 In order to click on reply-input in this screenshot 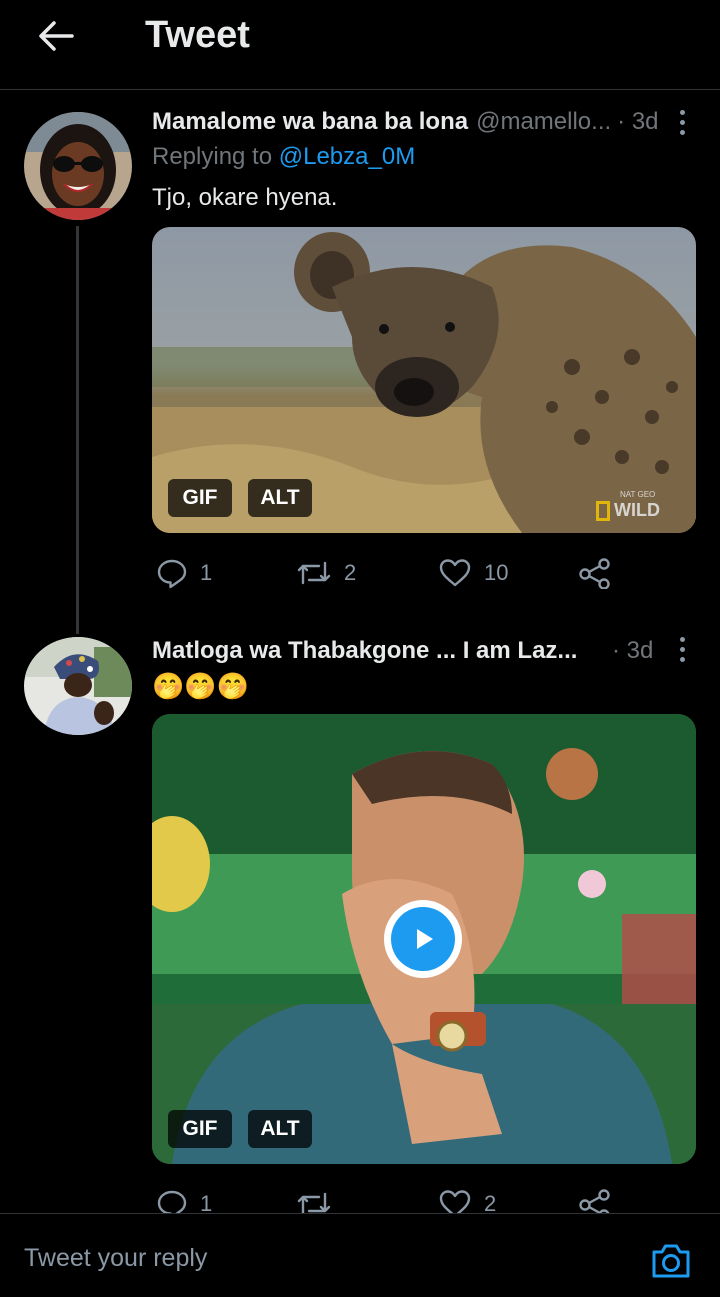, I will do `click(314, 1258)`.